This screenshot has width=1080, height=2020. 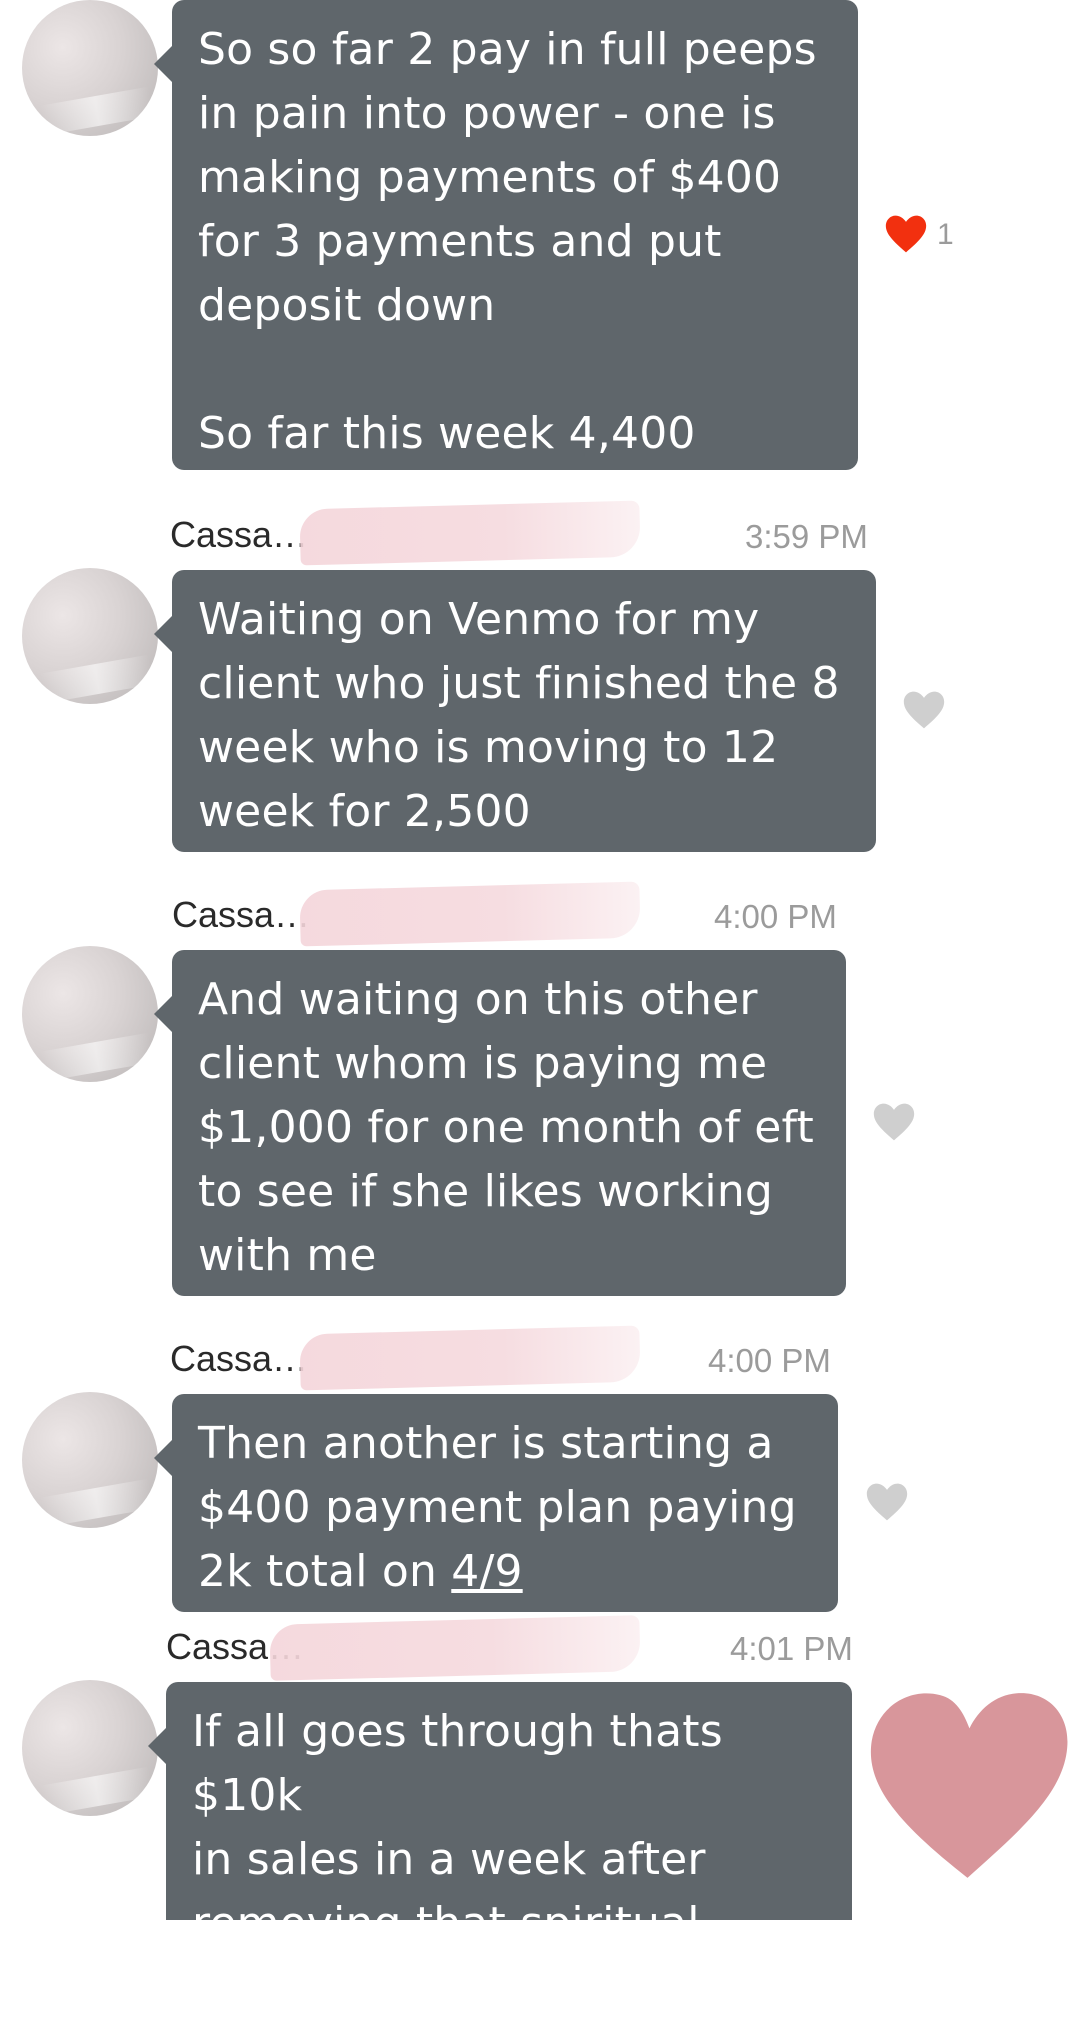 What do you see at coordinates (806, 536) in the screenshot?
I see `message-timestamp: 3:59 PM` at bounding box center [806, 536].